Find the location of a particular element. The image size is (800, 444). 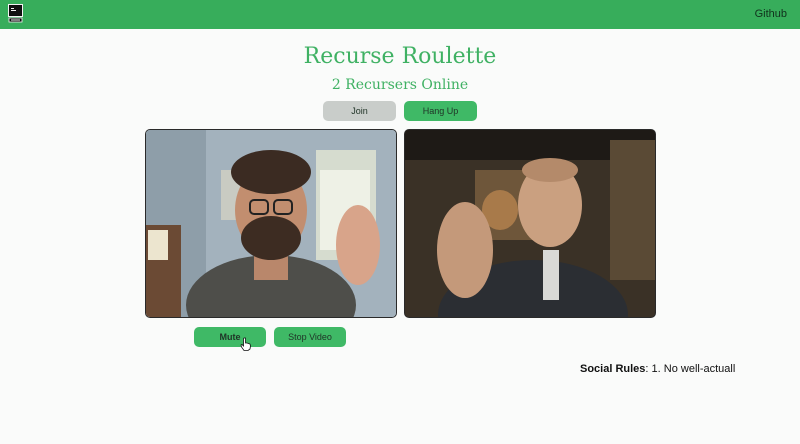

social-rules: Social Rules: 1. No well-actuall is located at coordinates (657, 369).